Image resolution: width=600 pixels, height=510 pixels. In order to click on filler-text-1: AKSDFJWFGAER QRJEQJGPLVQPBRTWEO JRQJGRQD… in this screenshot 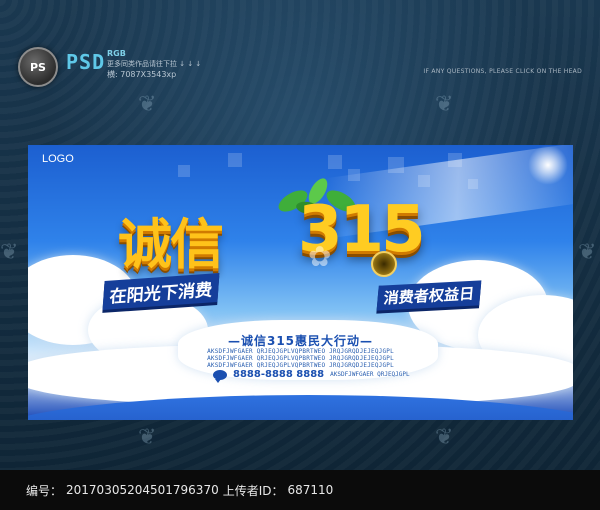, I will do `click(300, 351)`.